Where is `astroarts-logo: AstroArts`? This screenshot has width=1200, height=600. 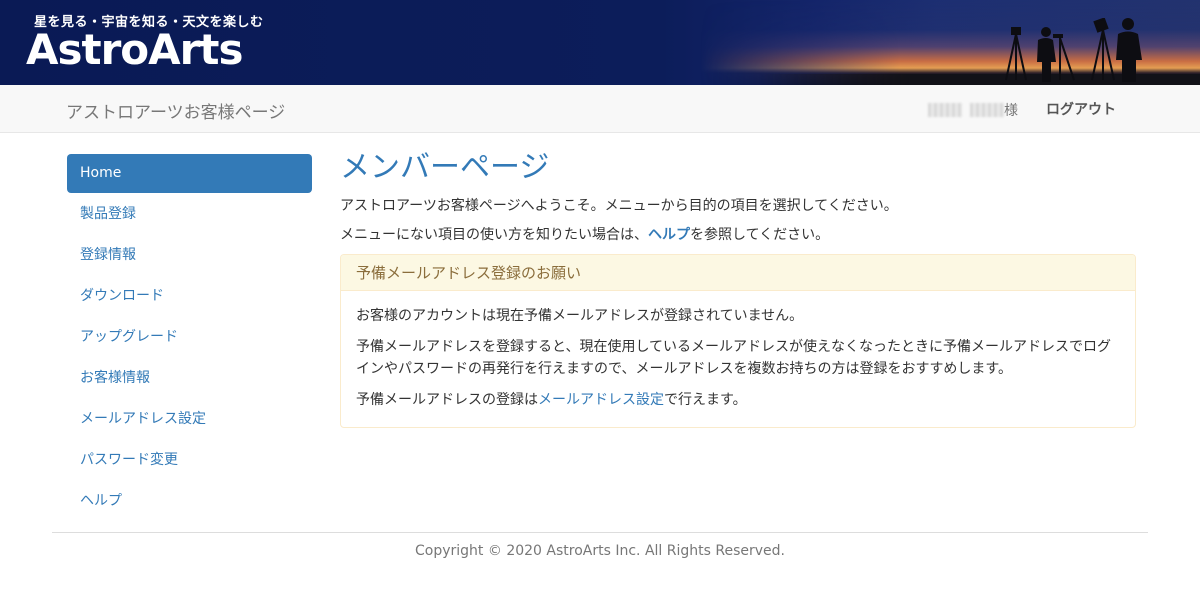
astroarts-logo: AstroArts is located at coordinates (134, 50).